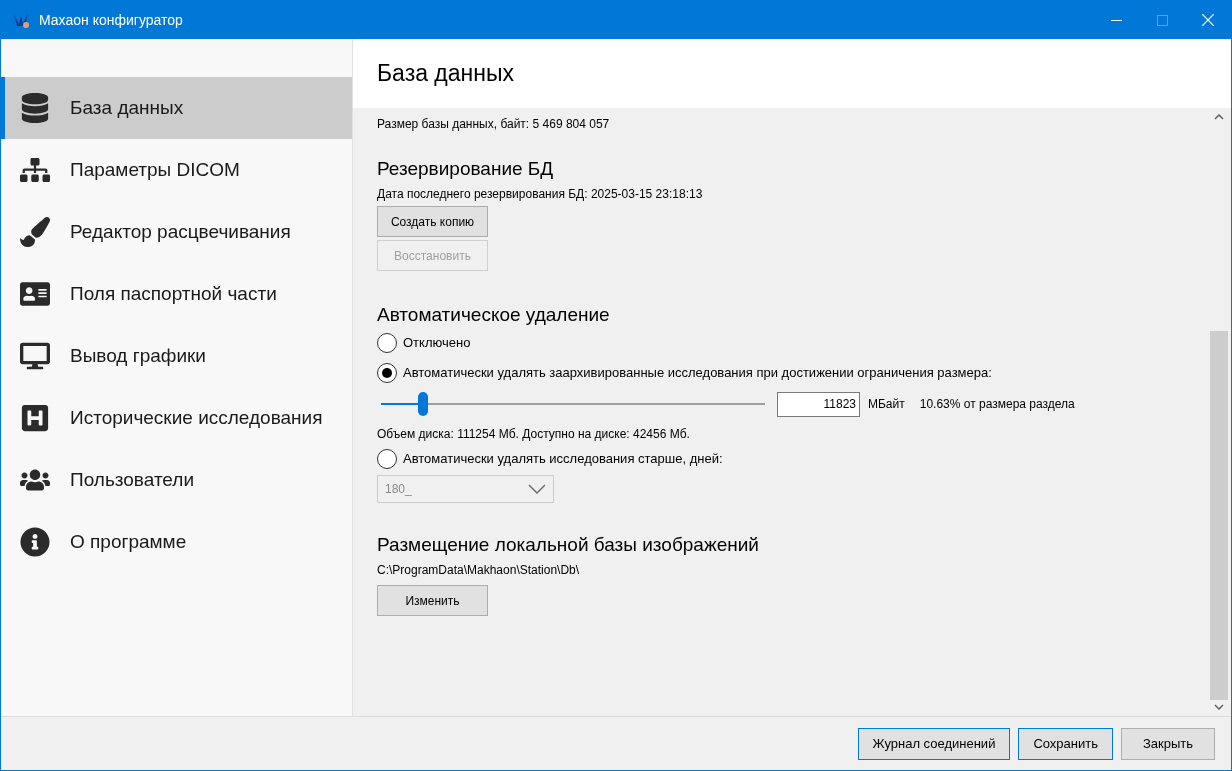  What do you see at coordinates (568, 545) in the screenshot?
I see `section-heading: Размещение локальной базы изображений` at bounding box center [568, 545].